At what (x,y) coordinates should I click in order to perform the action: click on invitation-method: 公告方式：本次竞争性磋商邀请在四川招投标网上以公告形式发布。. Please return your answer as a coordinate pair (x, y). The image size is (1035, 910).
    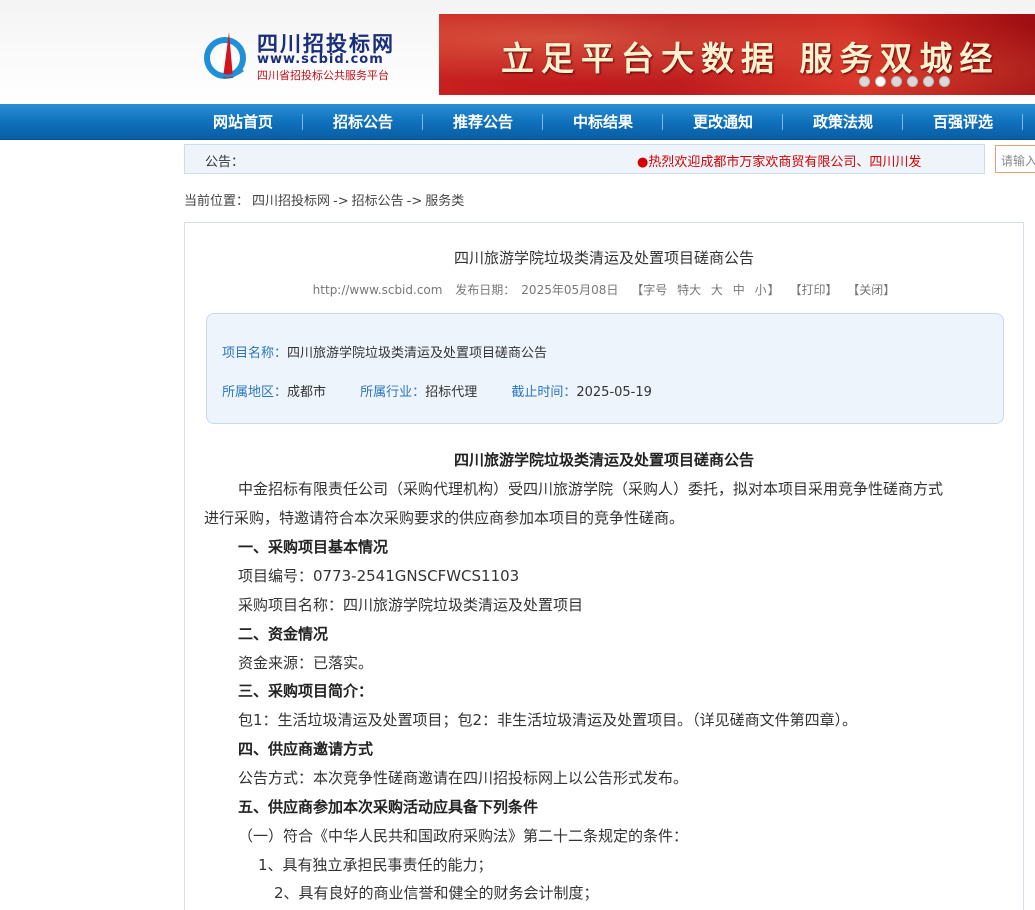
    Looking at the image, I should click on (463, 778).